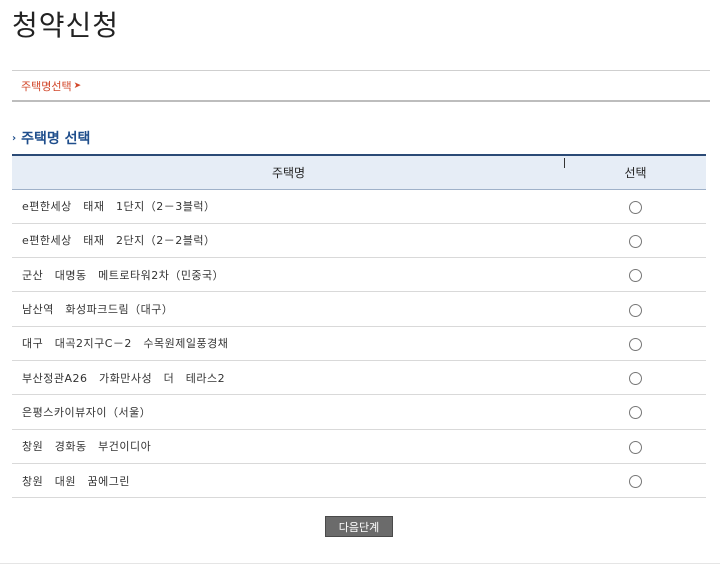 Image resolution: width=720 pixels, height=577 pixels. What do you see at coordinates (359, 526) in the screenshot?
I see `next-step-button: 다음단계` at bounding box center [359, 526].